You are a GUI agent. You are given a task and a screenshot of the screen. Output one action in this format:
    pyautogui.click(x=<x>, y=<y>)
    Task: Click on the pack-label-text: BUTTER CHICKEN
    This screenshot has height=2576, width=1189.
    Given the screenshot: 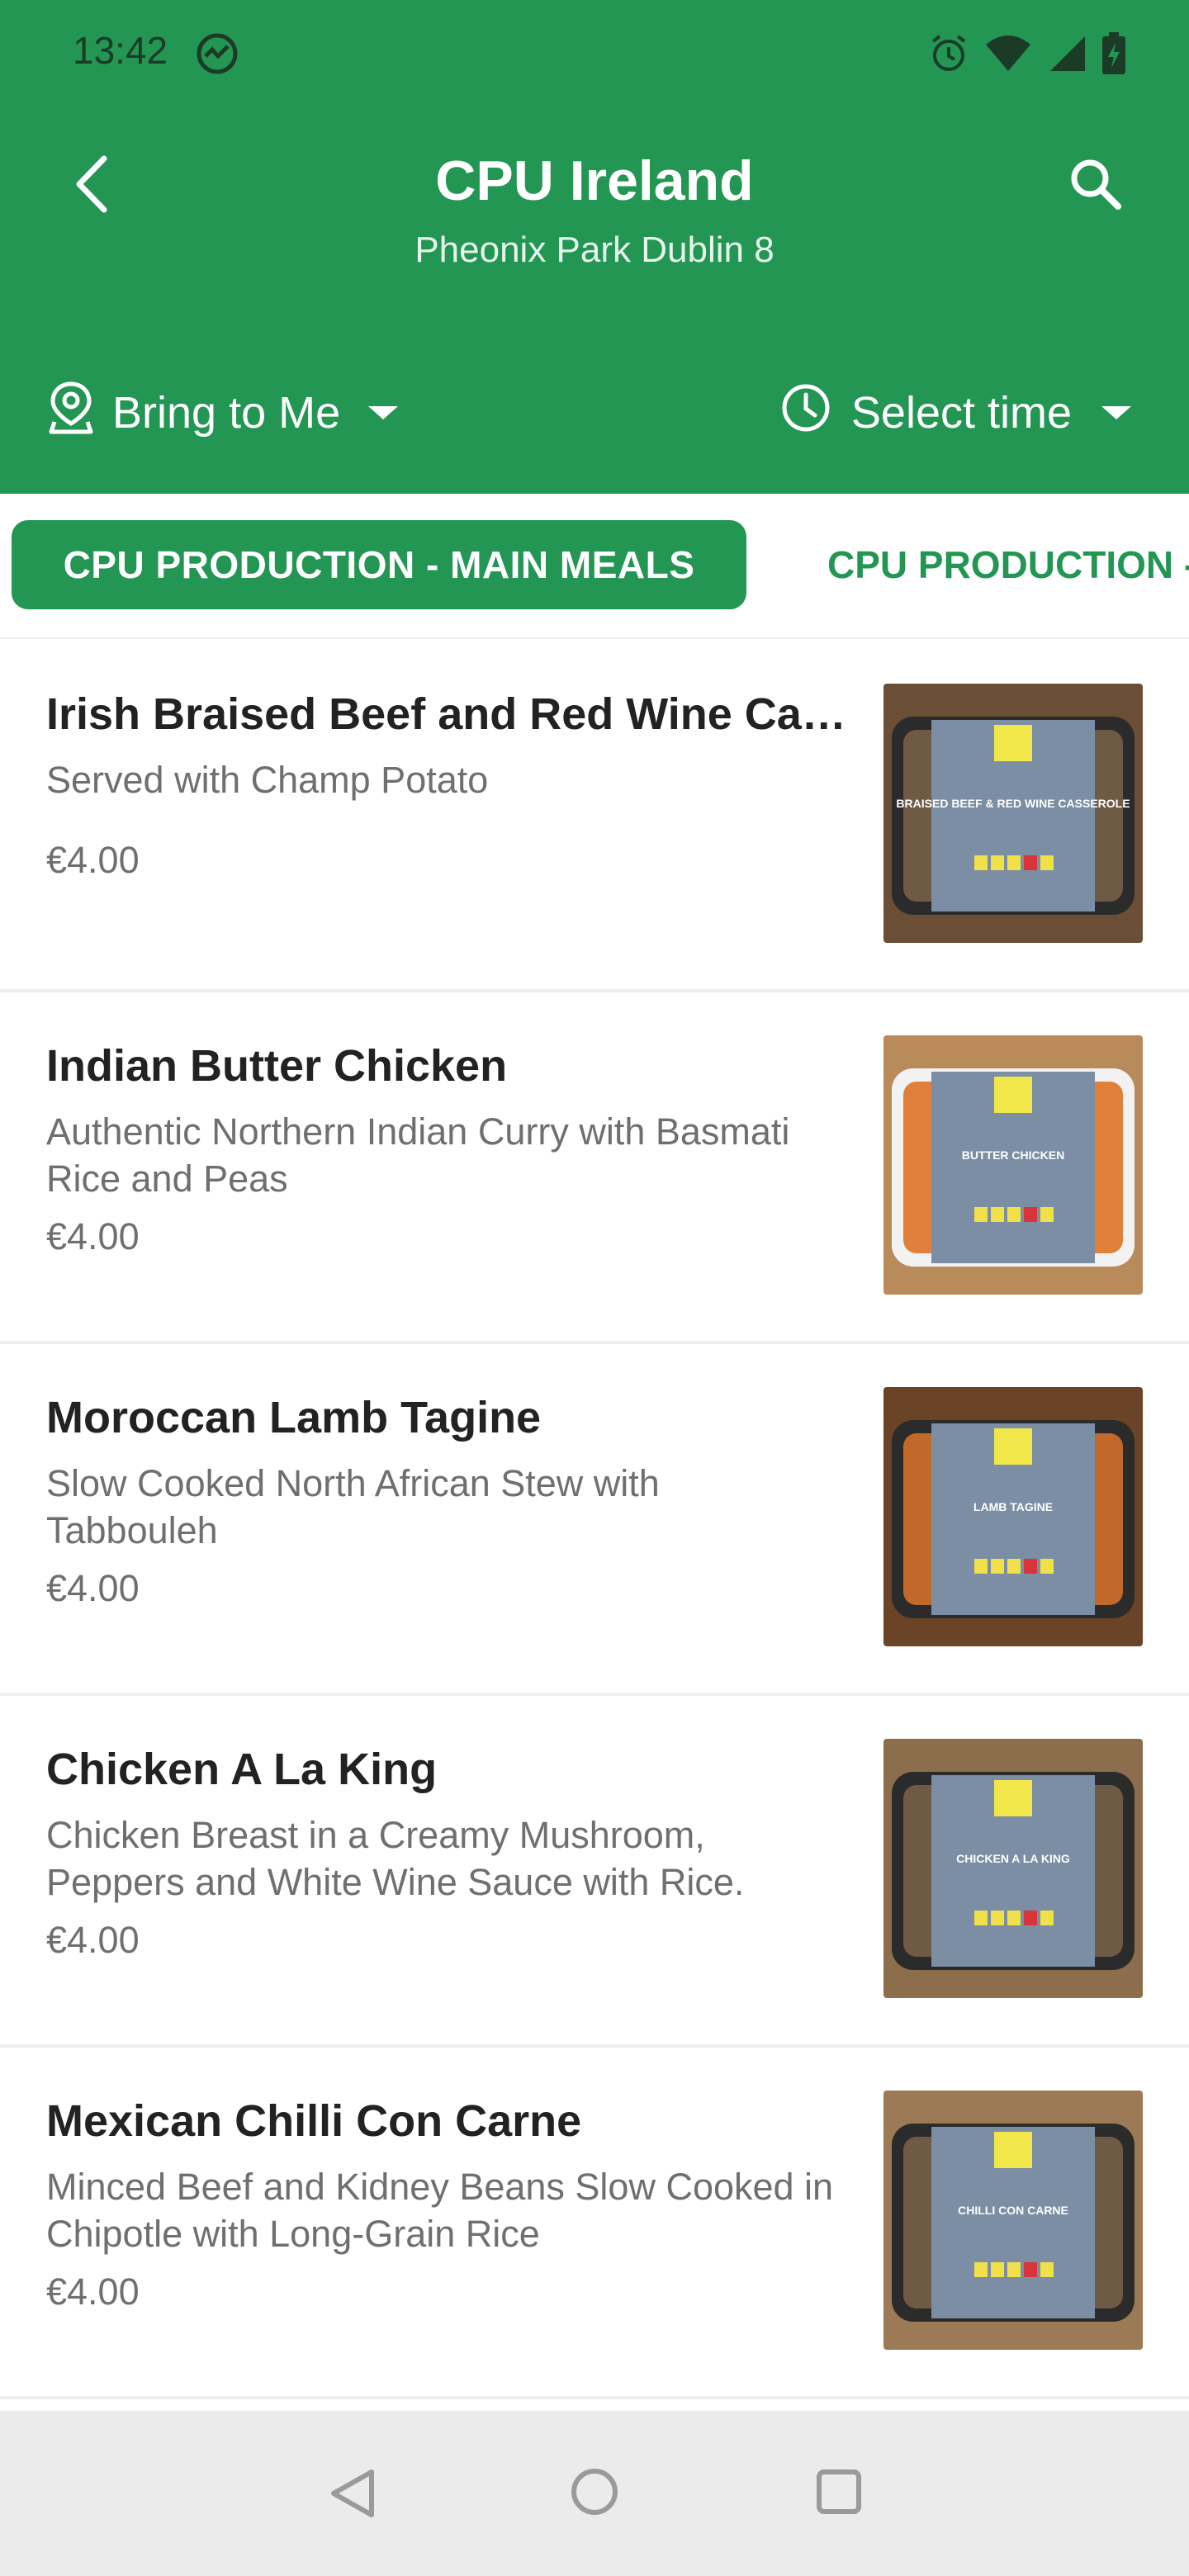 What is the action you would take?
    pyautogui.click(x=1013, y=1155)
    